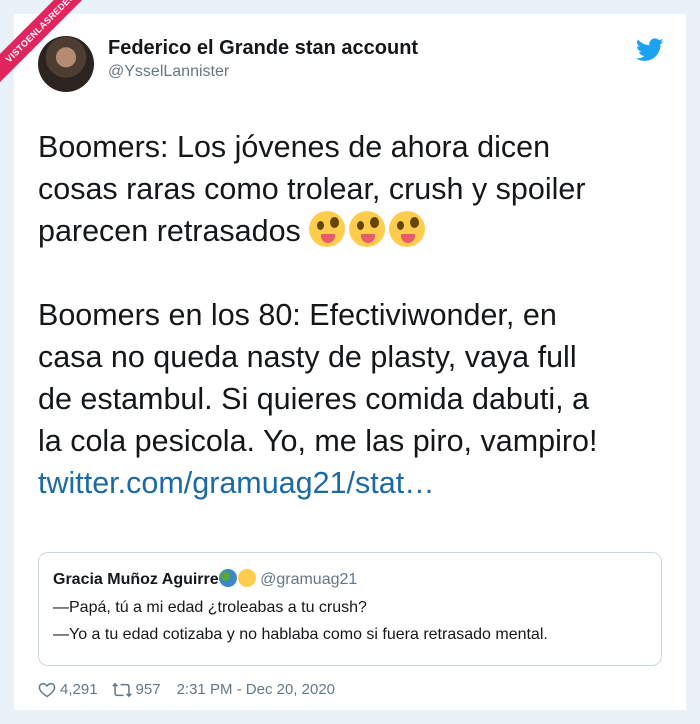 This screenshot has width=700, height=724. I want to click on retweet-count: 957, so click(148, 689).